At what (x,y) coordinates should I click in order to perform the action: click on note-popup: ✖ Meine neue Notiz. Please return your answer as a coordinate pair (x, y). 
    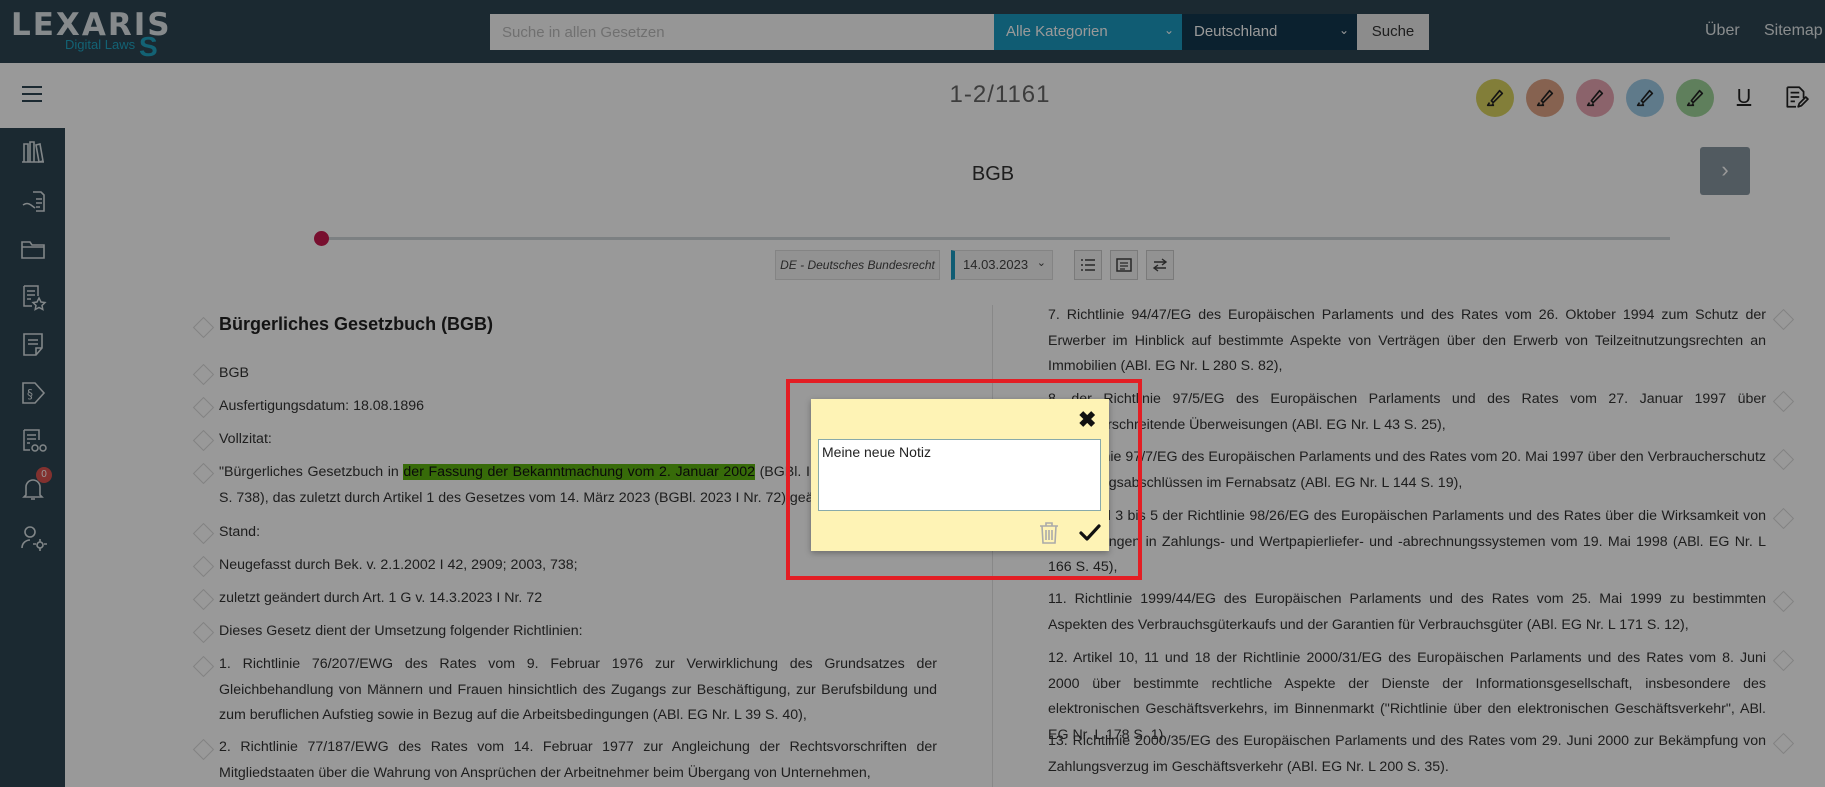
    Looking at the image, I should click on (960, 475).